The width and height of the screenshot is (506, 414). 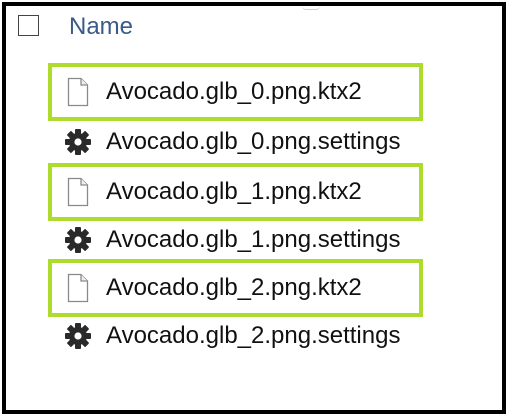 I want to click on select-all-checkbox, so click(x=28, y=25).